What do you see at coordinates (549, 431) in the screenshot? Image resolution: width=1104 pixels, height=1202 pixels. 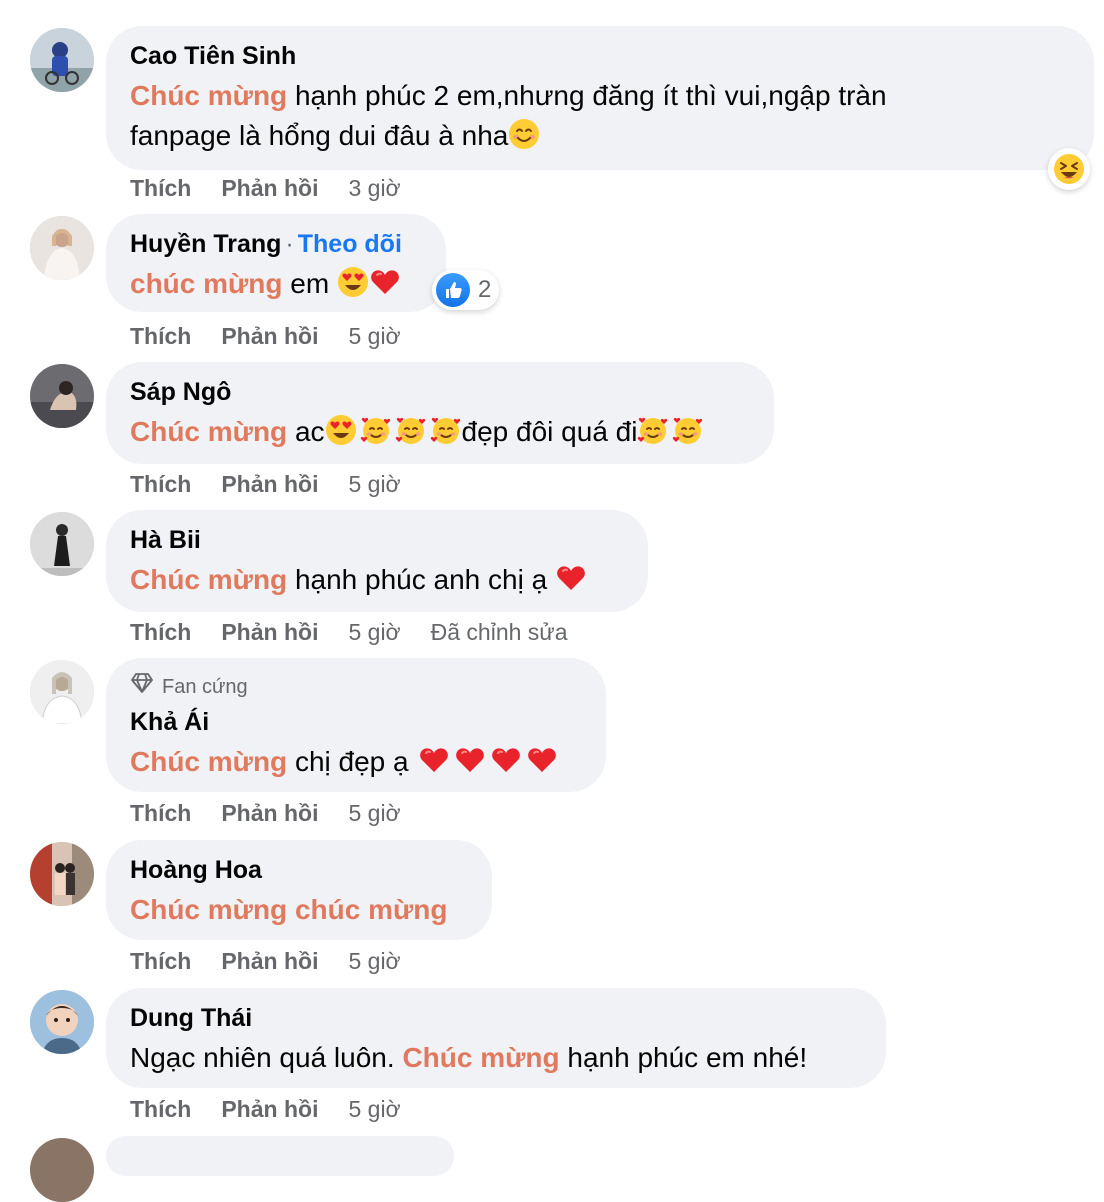 I see `comment-text: đẹp đôi quá đi` at bounding box center [549, 431].